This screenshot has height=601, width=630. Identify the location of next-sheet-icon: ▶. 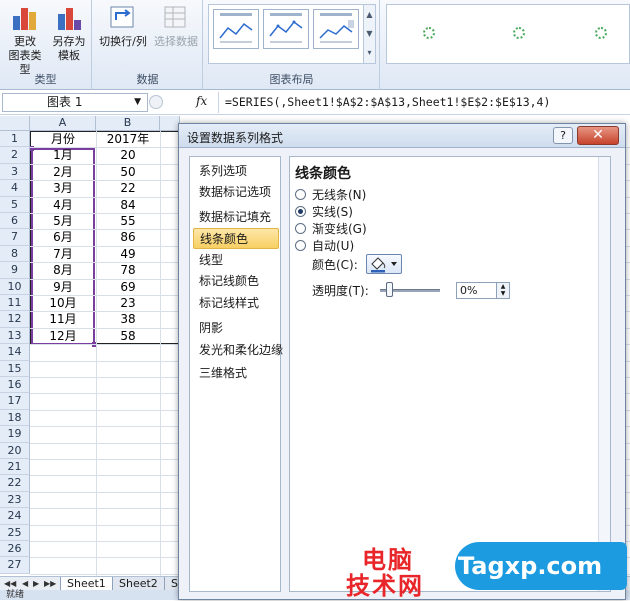
(36, 583).